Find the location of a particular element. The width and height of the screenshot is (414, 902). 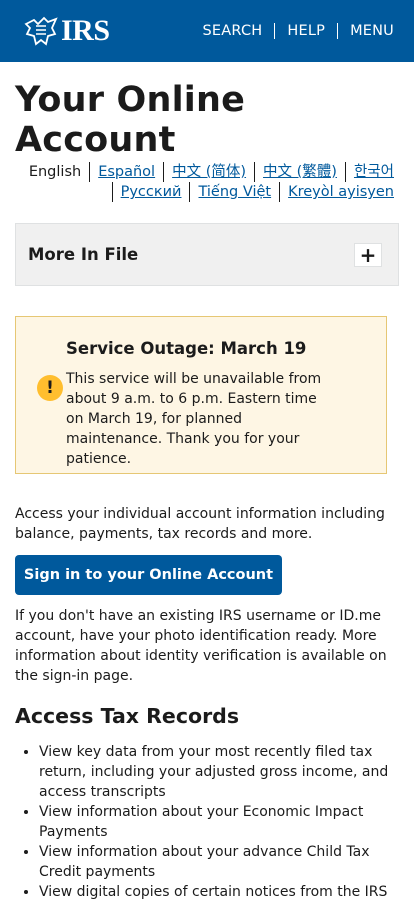

language-english: English is located at coordinates (55, 172).